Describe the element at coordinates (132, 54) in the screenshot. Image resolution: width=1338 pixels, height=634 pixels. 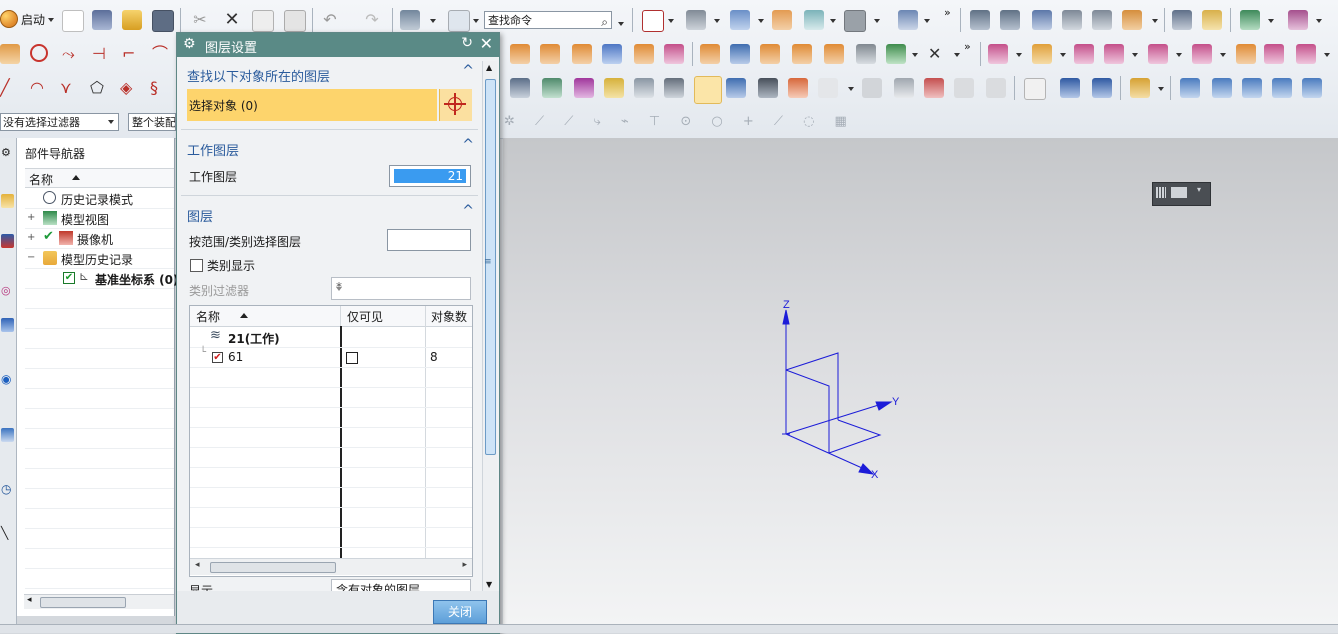
I see `fillet-icon: ⌐` at that location.